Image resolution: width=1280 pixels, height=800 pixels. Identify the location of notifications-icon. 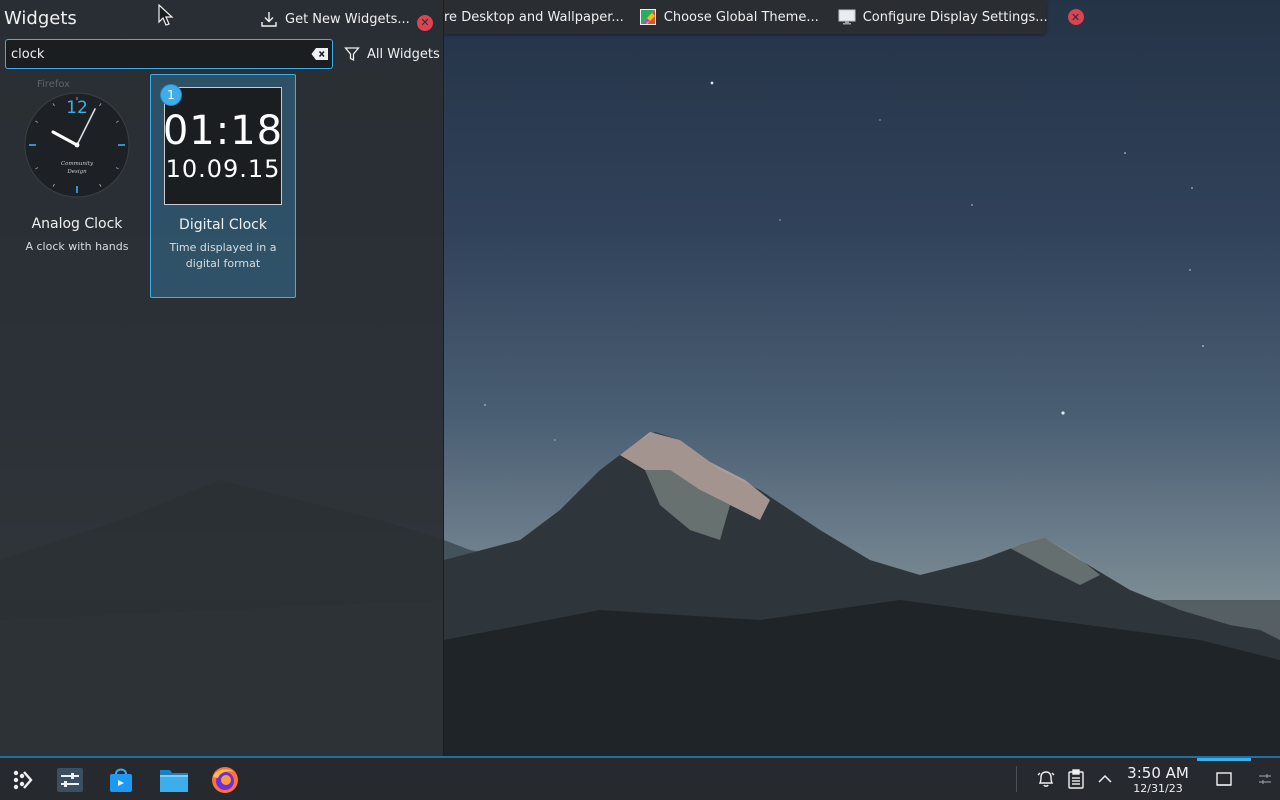
(1046, 779).